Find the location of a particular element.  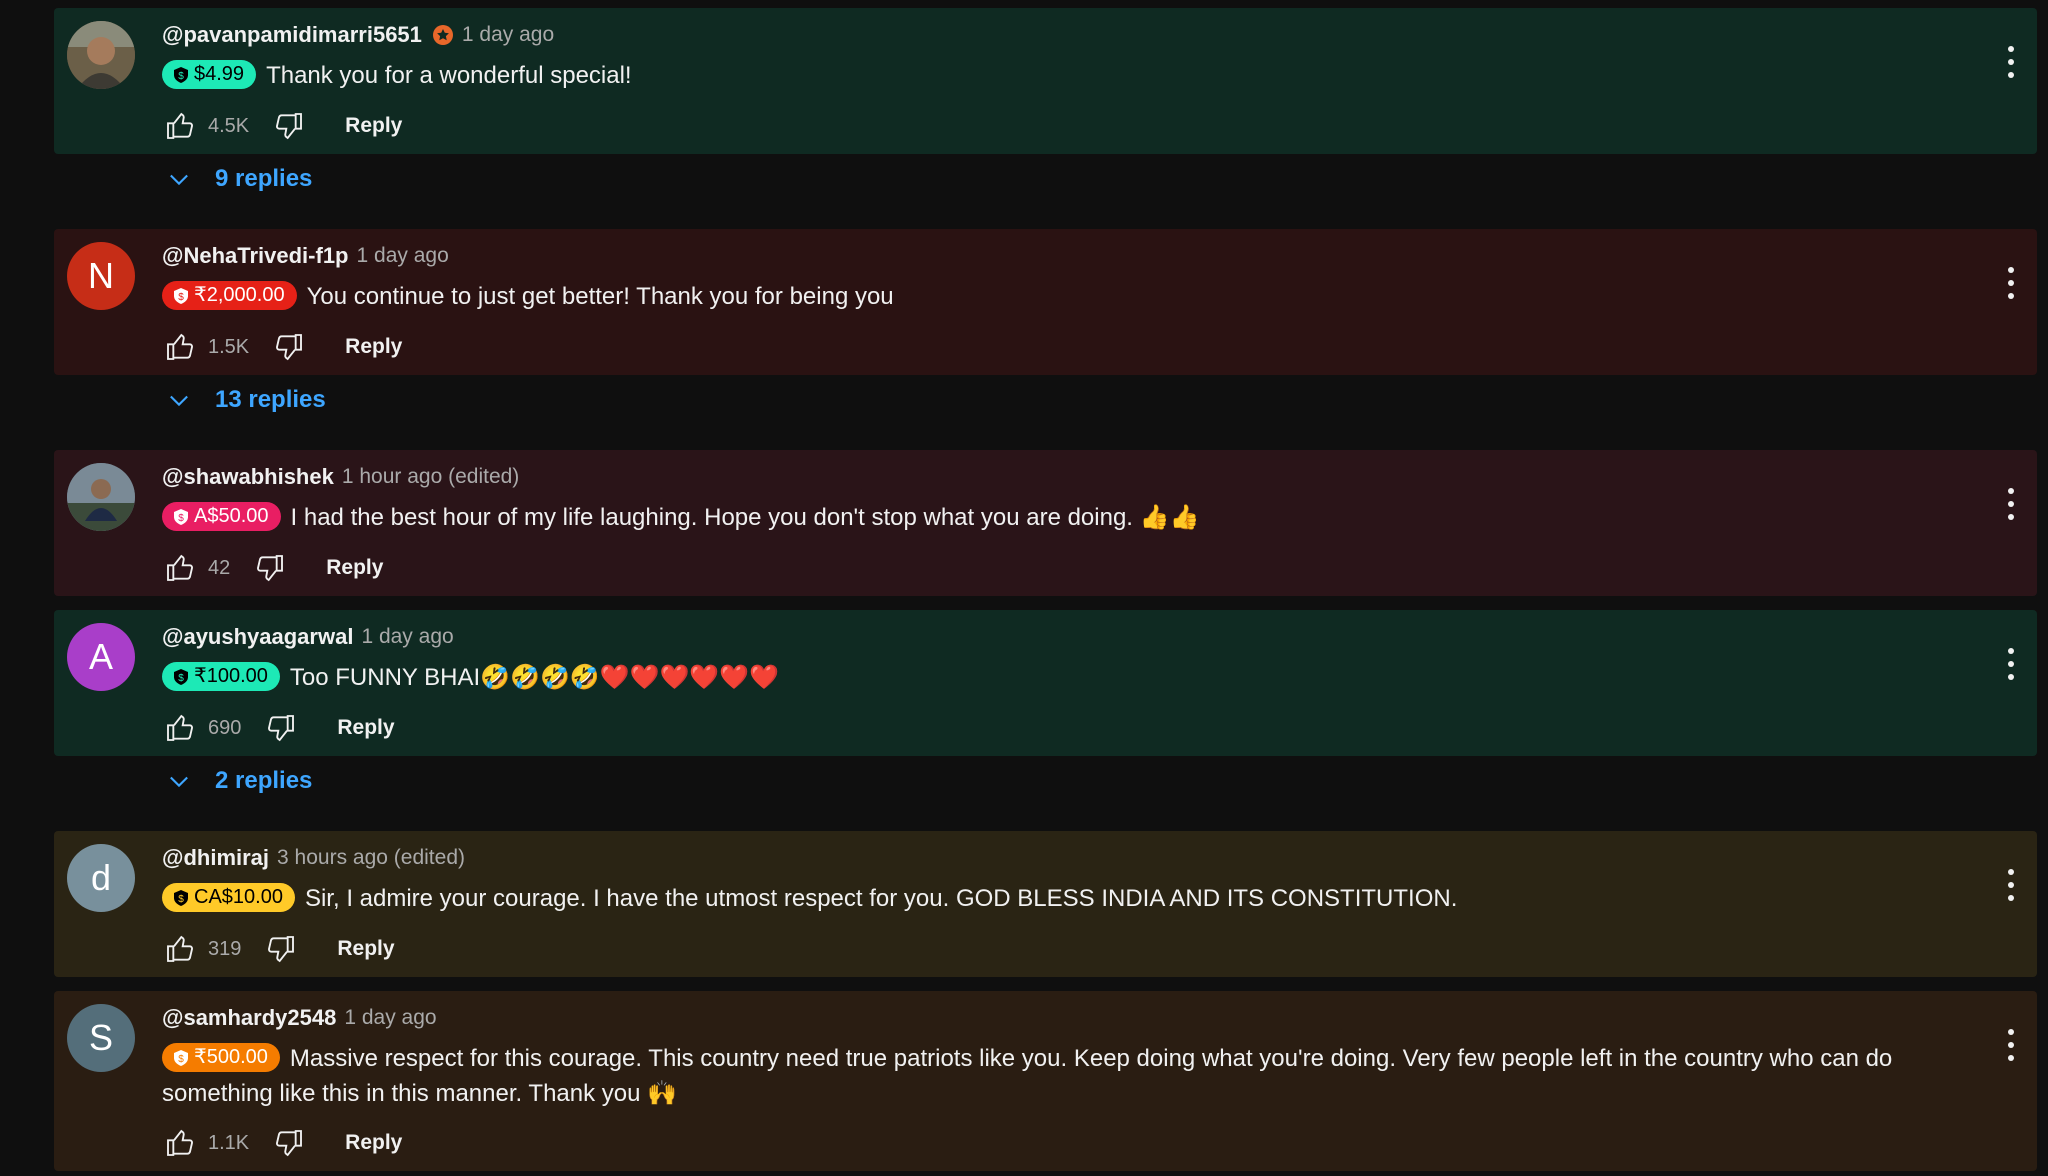

avatar: S is located at coordinates (101, 1038).